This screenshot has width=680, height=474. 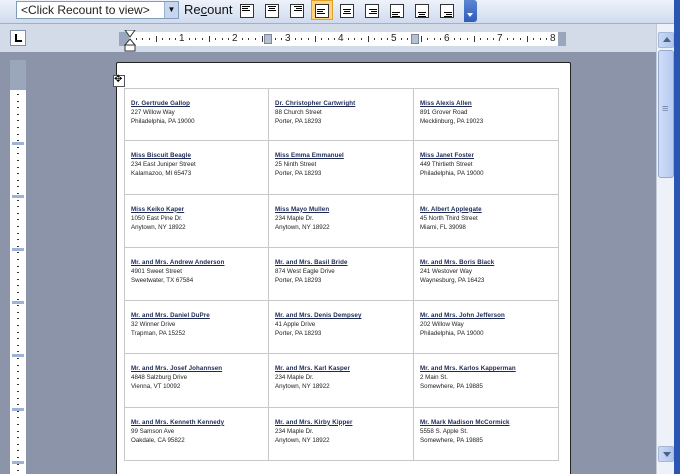 What do you see at coordinates (422, 10) in the screenshot?
I see `align-bottom-center-icon` at bounding box center [422, 10].